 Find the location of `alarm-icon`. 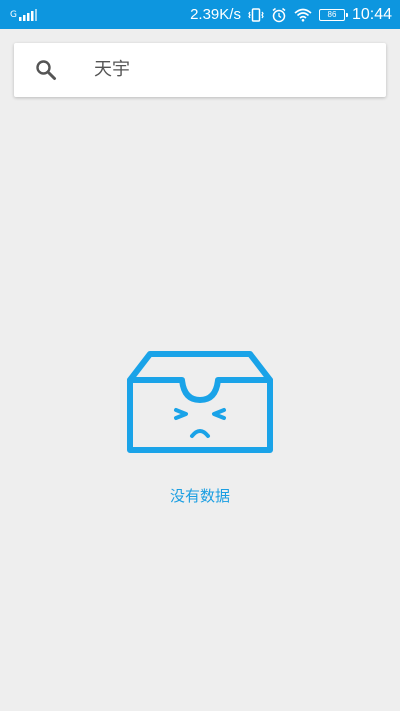

alarm-icon is located at coordinates (279, 14).